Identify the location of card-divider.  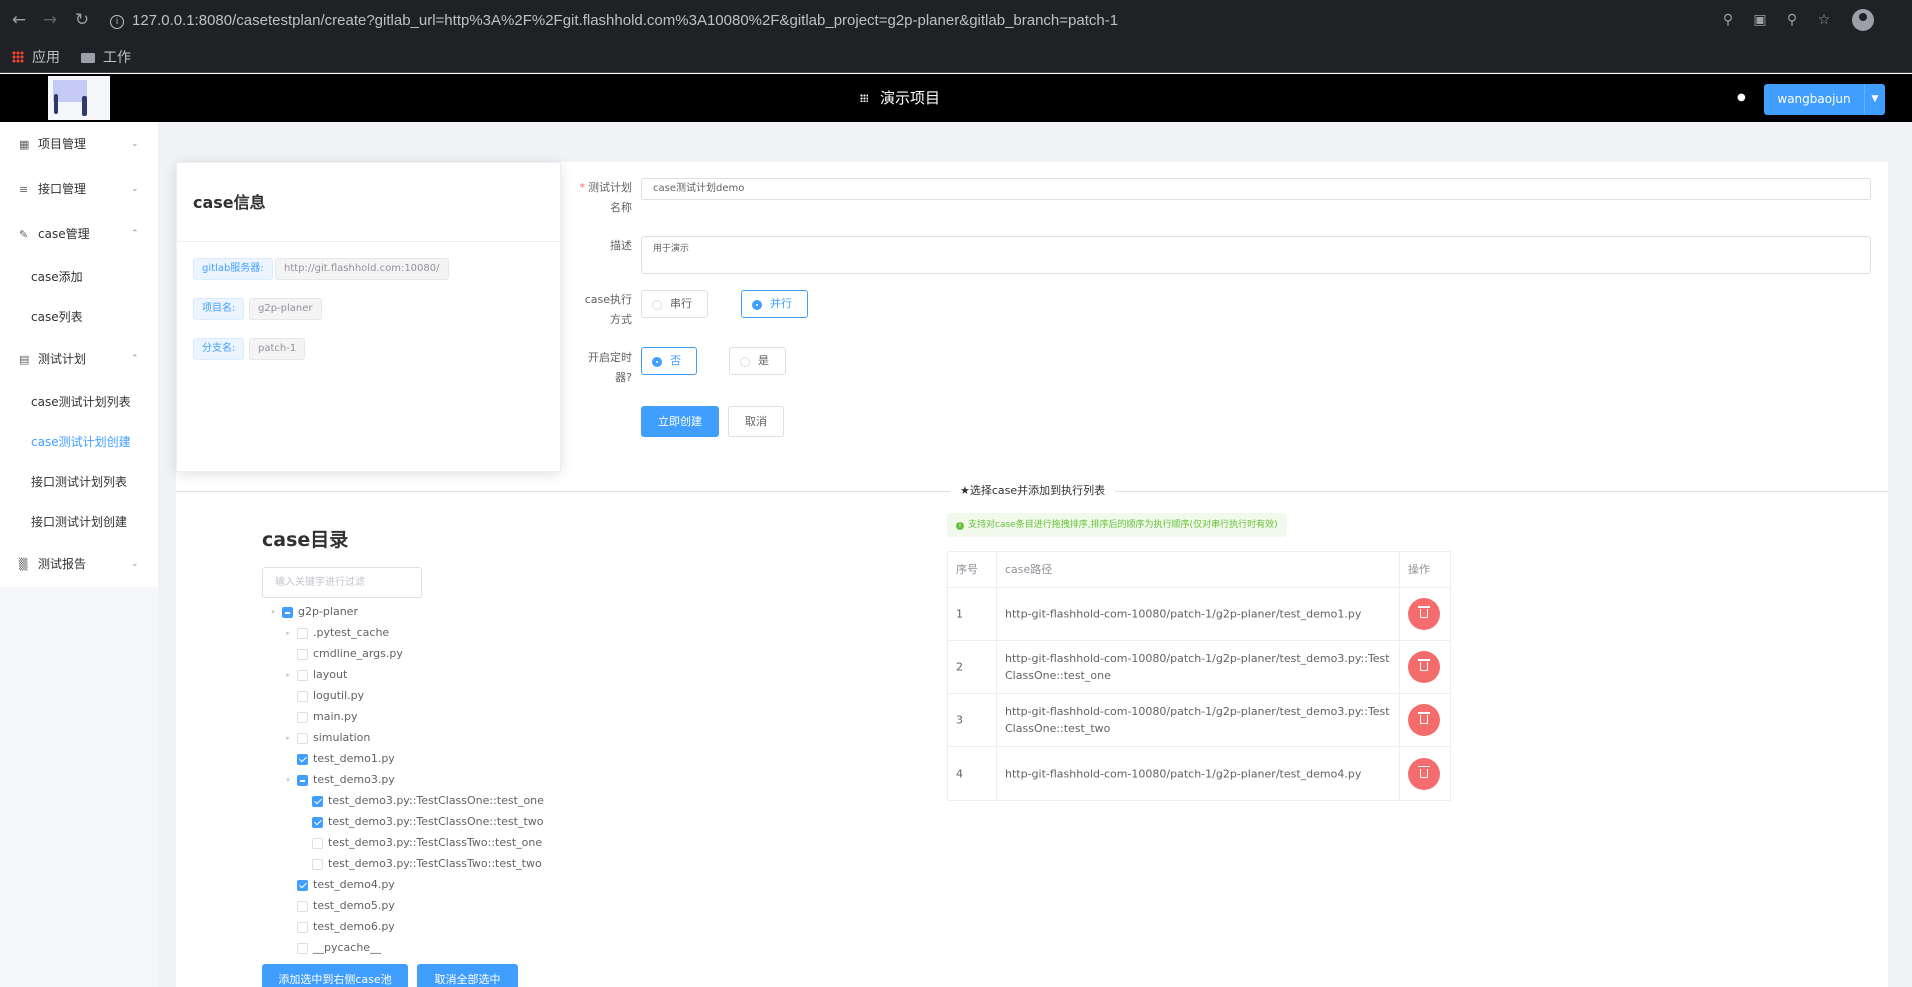
(369, 241).